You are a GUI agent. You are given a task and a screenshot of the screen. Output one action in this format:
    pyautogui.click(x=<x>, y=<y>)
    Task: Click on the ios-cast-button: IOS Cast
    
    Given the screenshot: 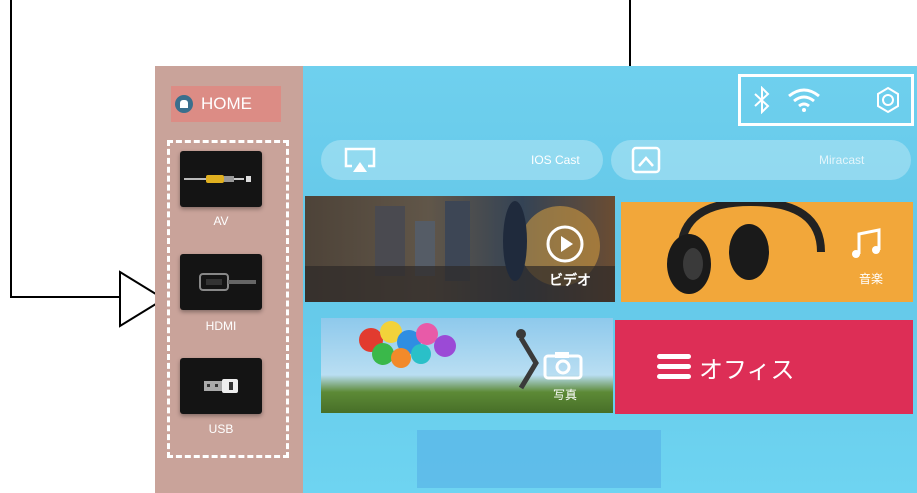 What is the action you would take?
    pyautogui.click(x=462, y=160)
    